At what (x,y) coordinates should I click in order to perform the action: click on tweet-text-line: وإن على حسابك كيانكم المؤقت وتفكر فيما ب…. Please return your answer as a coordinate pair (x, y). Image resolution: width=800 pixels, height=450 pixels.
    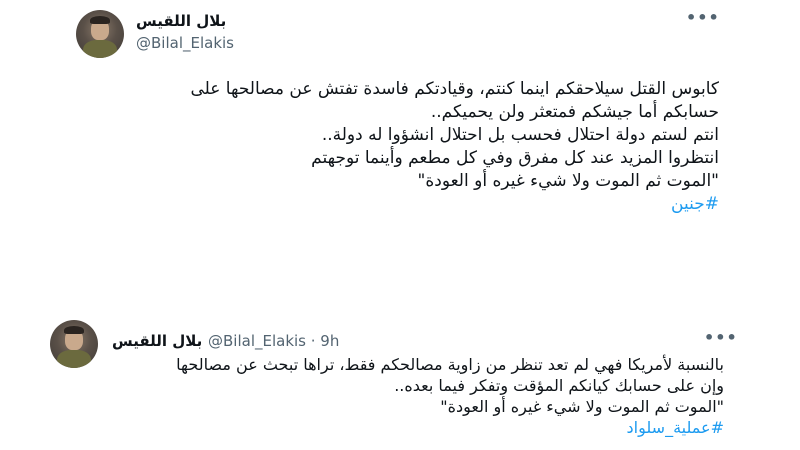
    Looking at the image, I should click on (559, 385).